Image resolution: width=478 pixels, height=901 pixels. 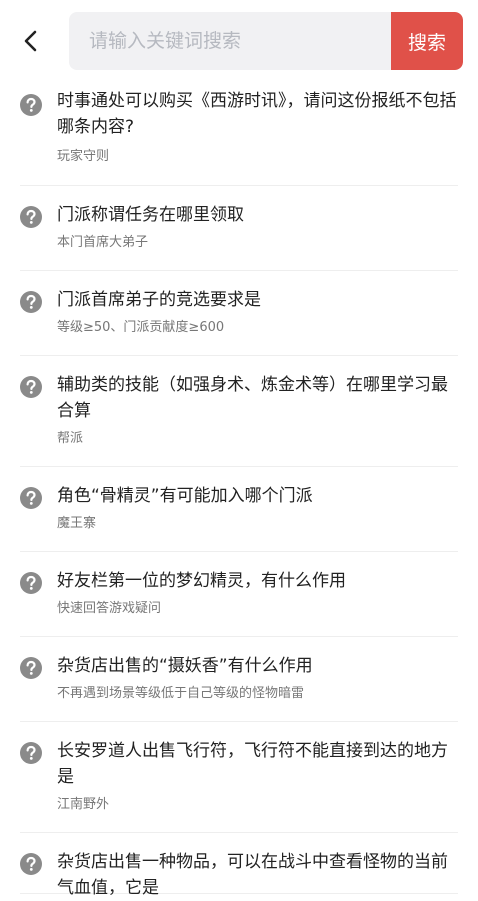 I want to click on qa-list-item: 时事通处可以购买《西游时讯》，请问这份报纸不包括哪条内容? 玩家守则, so click(x=239, y=134).